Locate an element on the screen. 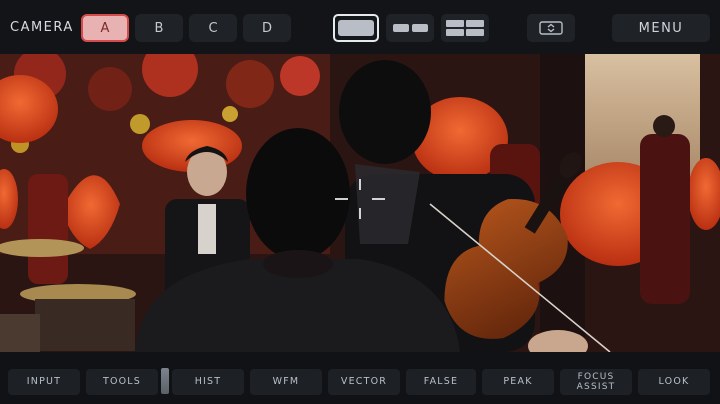  camera-a-button: A is located at coordinates (105, 28).